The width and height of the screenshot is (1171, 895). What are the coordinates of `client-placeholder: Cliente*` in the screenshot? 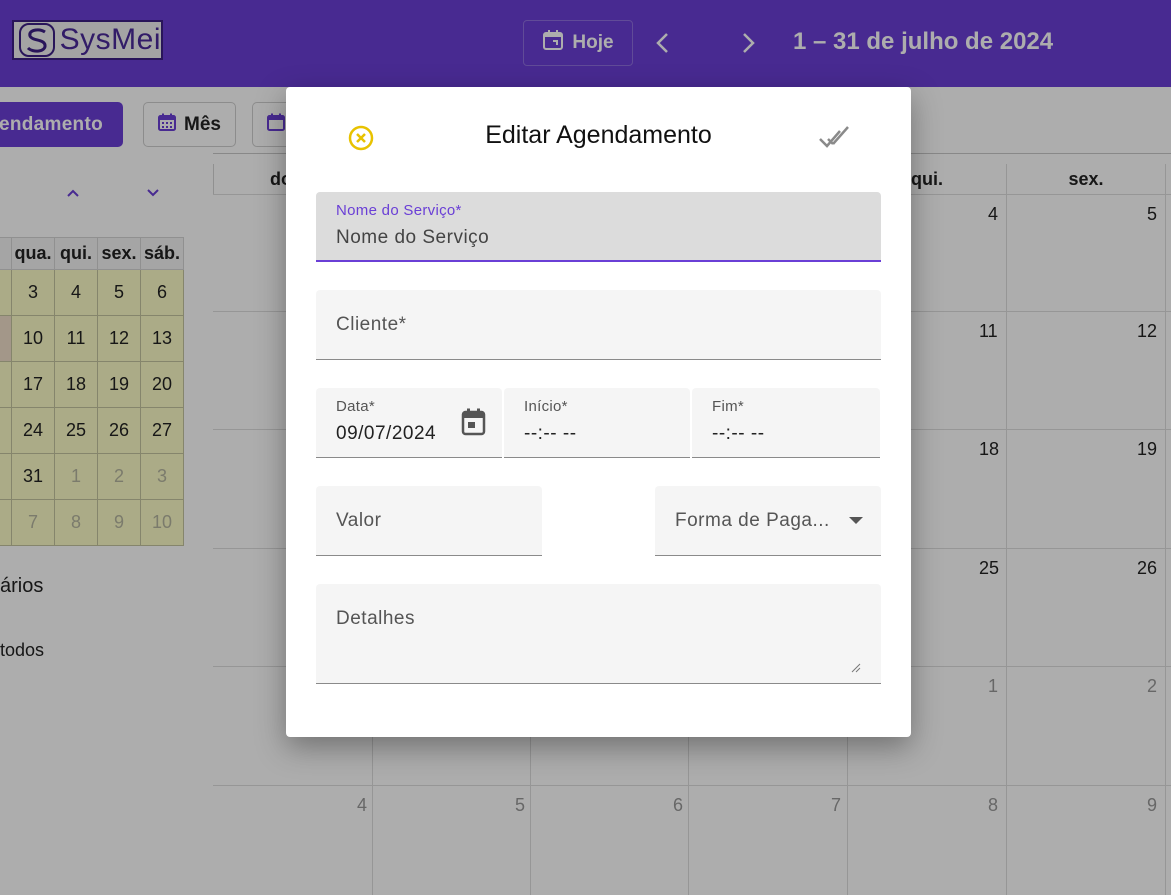 It's located at (371, 324).